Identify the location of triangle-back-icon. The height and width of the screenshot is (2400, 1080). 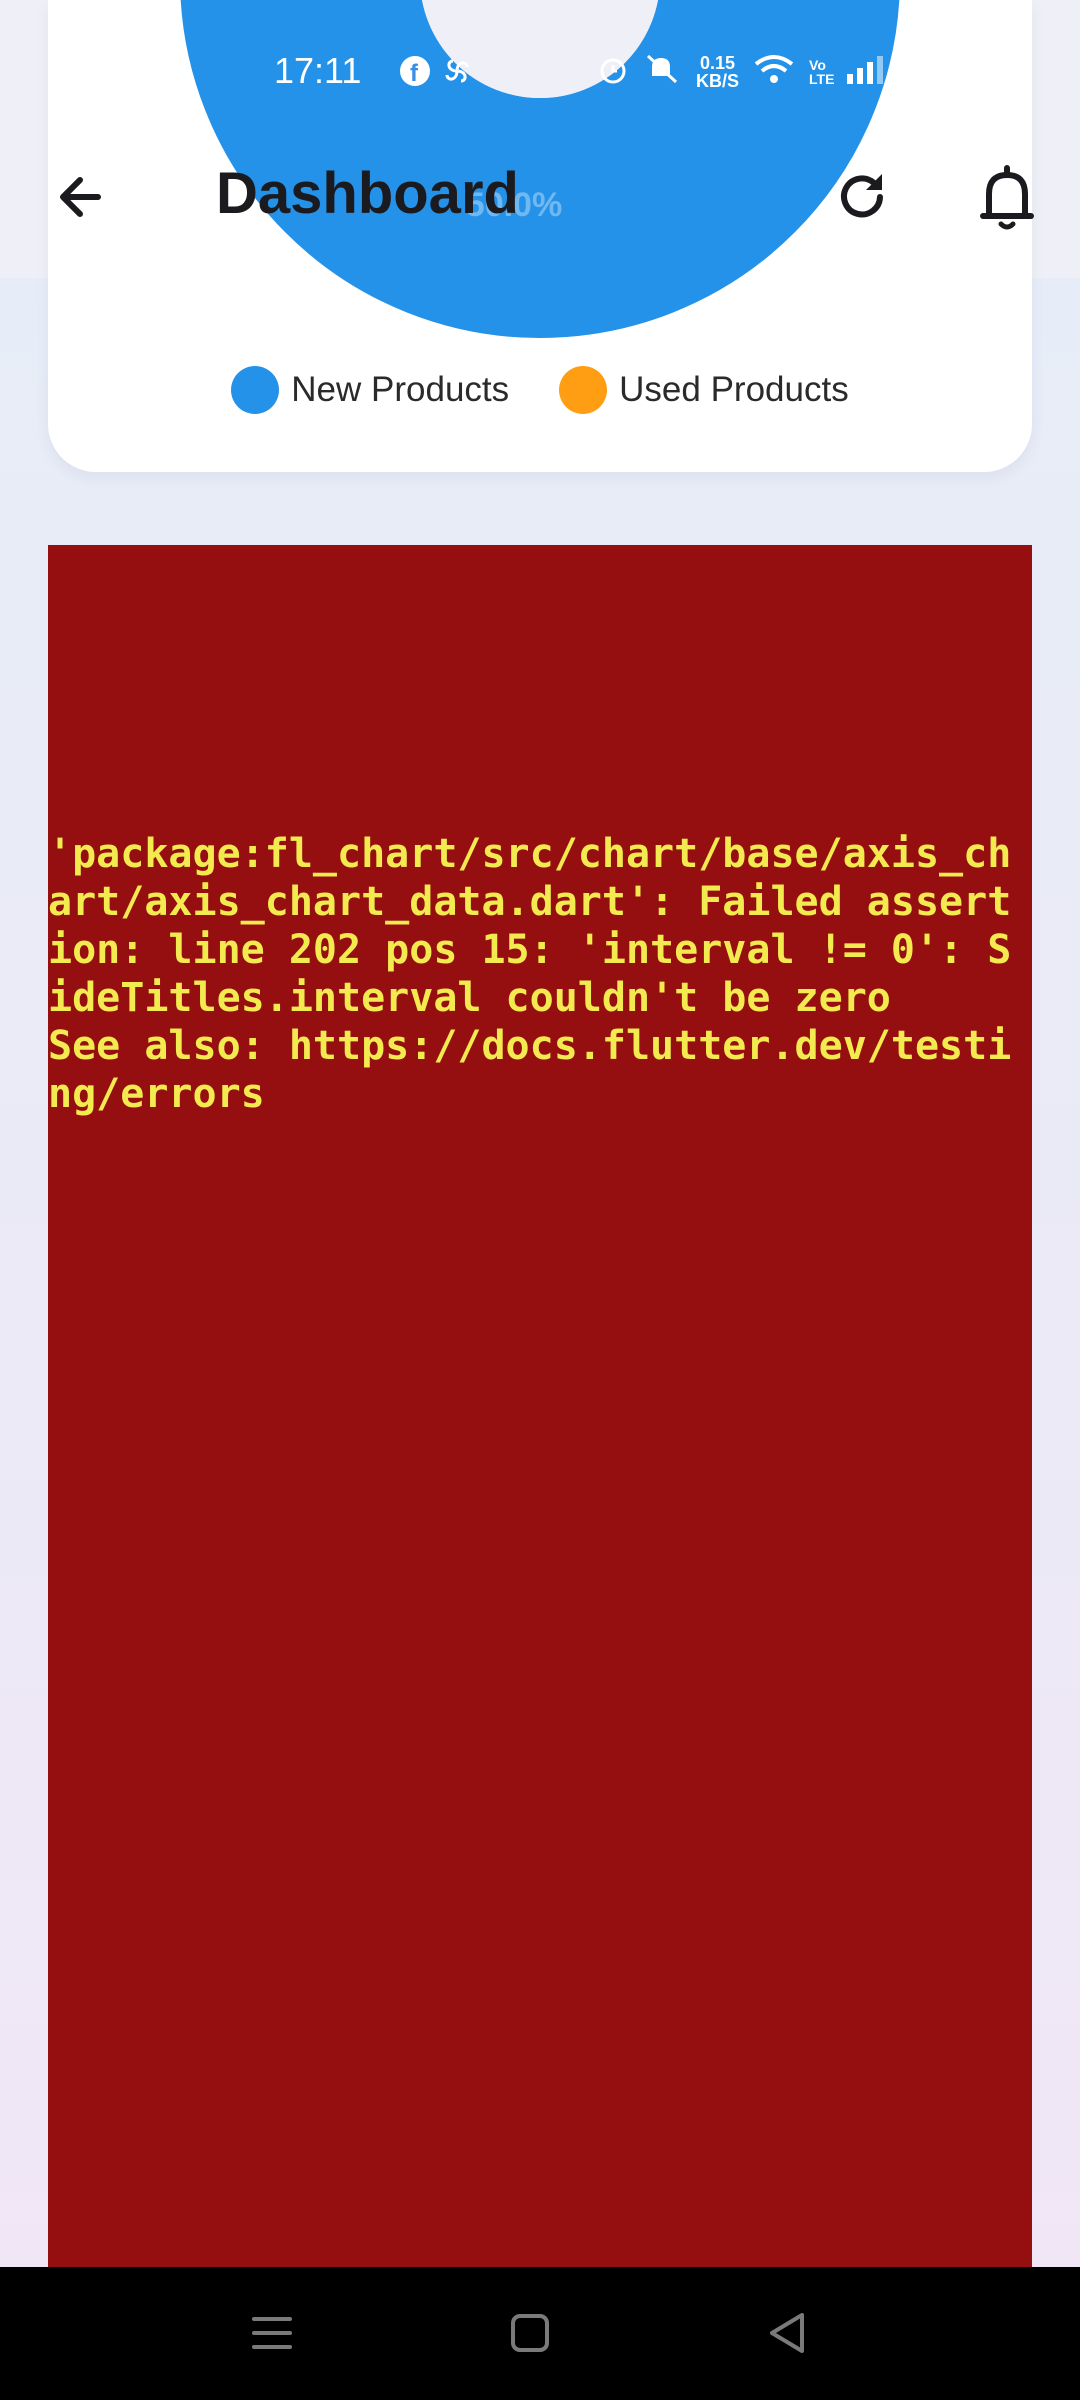
(787, 2333).